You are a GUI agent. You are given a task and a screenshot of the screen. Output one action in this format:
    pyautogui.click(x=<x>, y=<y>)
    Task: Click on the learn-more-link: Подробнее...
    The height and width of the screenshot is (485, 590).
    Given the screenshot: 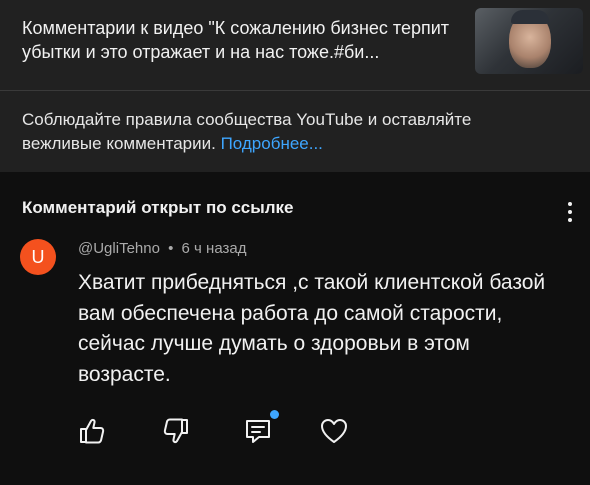 What is the action you would take?
    pyautogui.click(x=272, y=143)
    